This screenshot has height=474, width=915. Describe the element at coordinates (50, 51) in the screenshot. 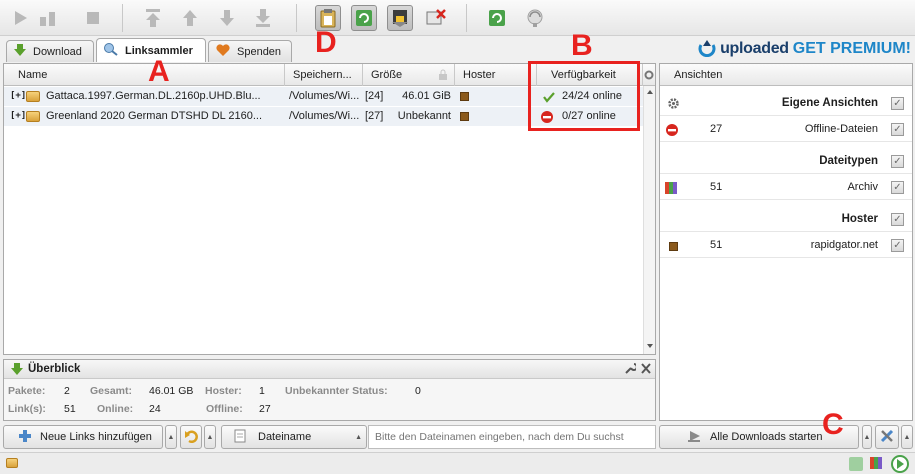

I see `tab-download: Download` at that location.